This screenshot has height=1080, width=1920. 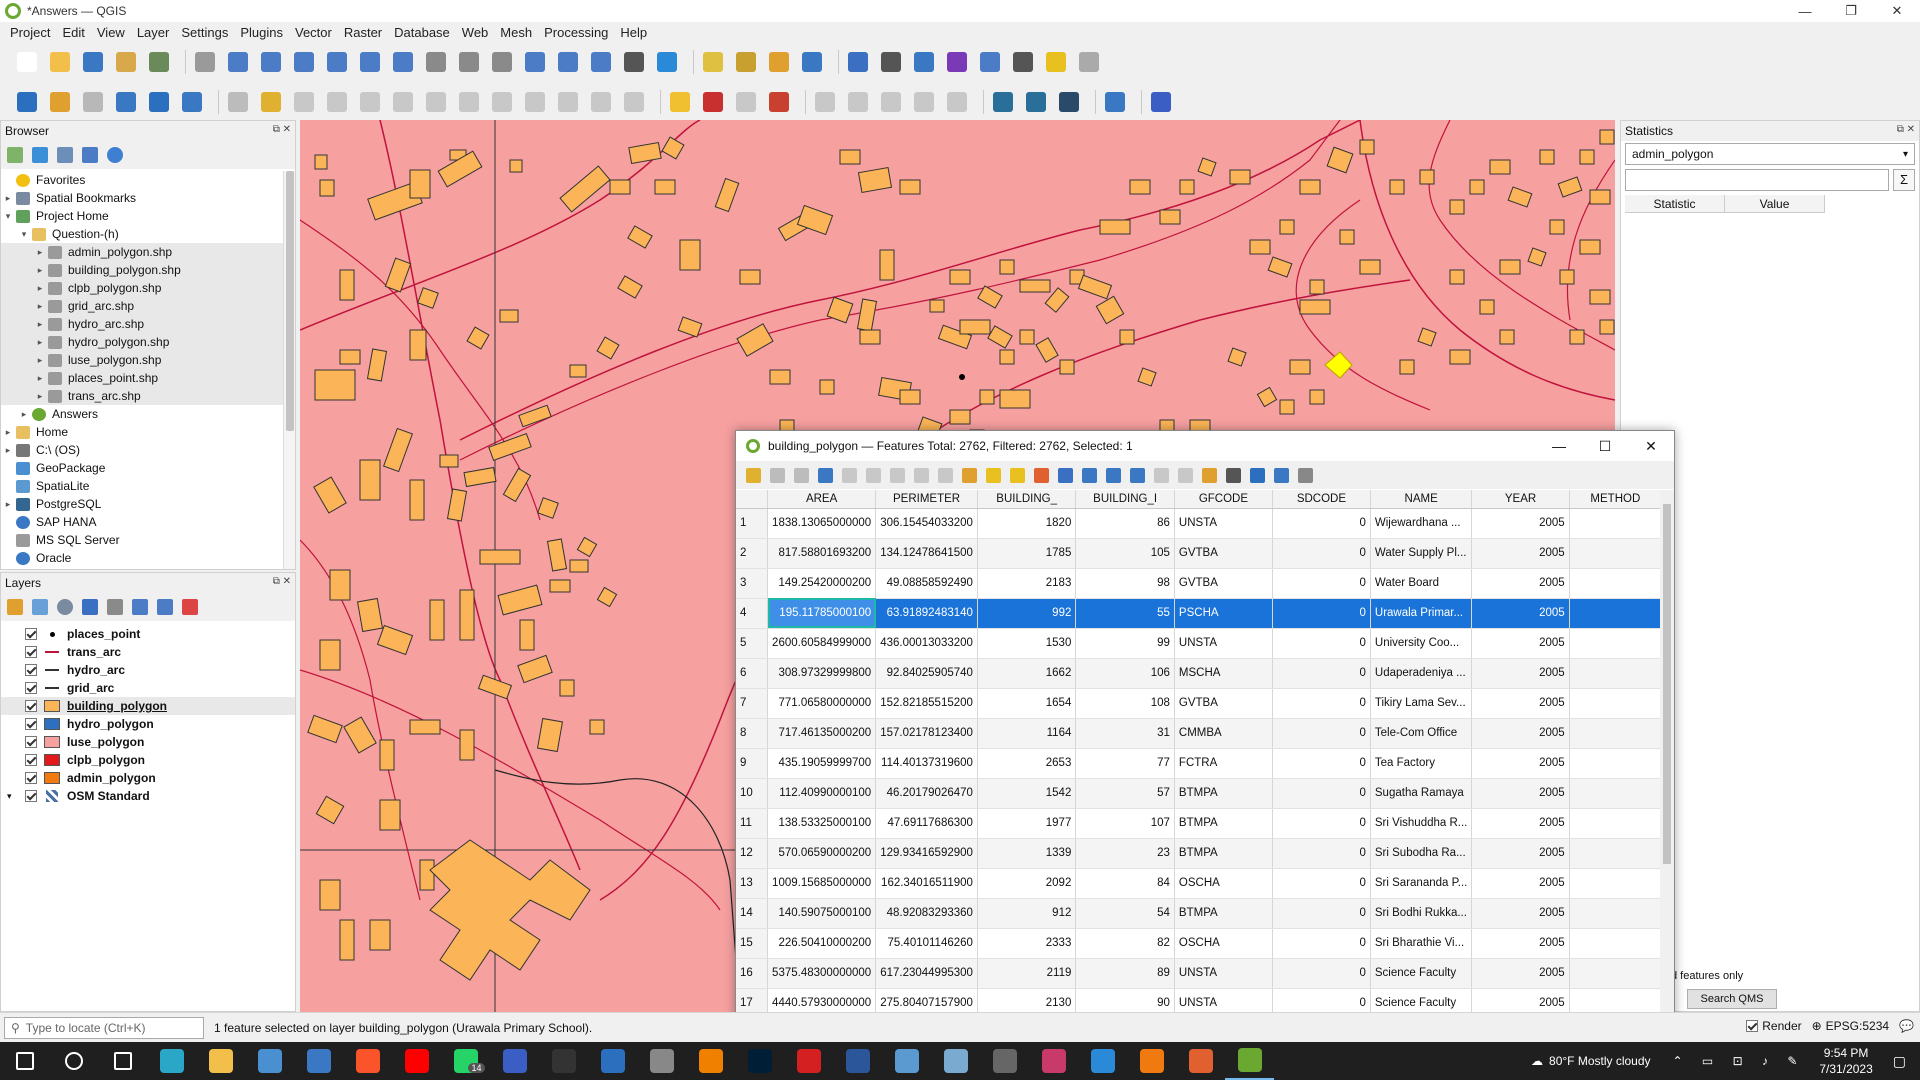 What do you see at coordinates (1520, 763) in the screenshot?
I see `table-cell: 2005` at bounding box center [1520, 763].